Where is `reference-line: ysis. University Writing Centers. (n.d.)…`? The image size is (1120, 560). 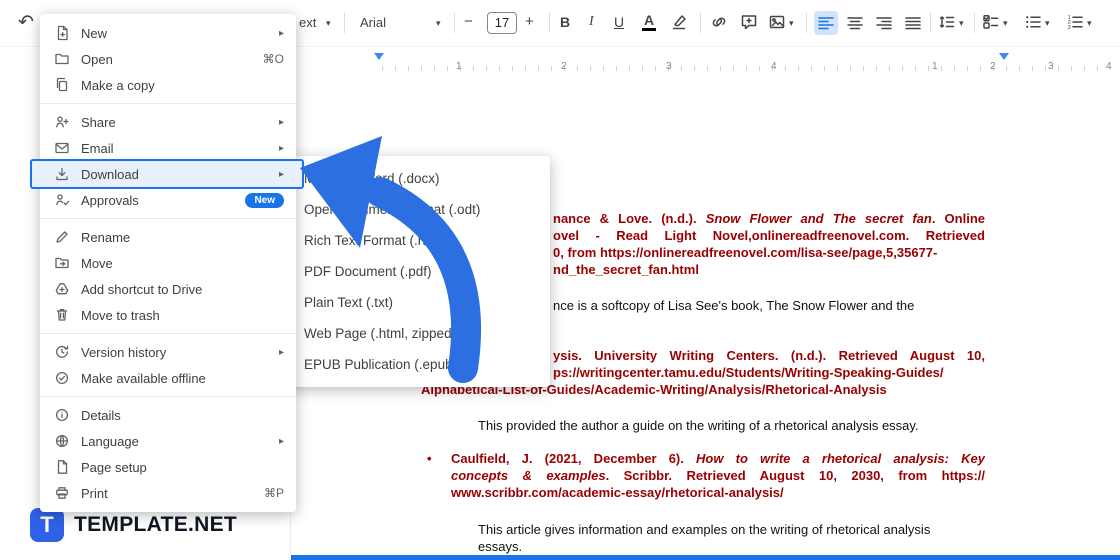
reference-line: ysis. University Writing Centers. (n.d.)… is located at coordinates (769, 355).